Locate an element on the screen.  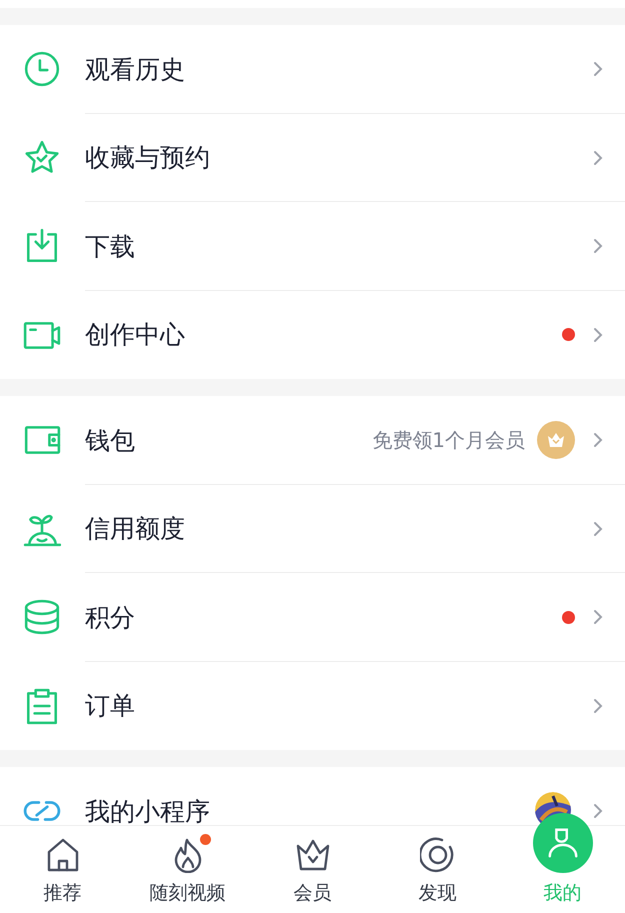
tab: 推荐 is located at coordinates (62, 869).